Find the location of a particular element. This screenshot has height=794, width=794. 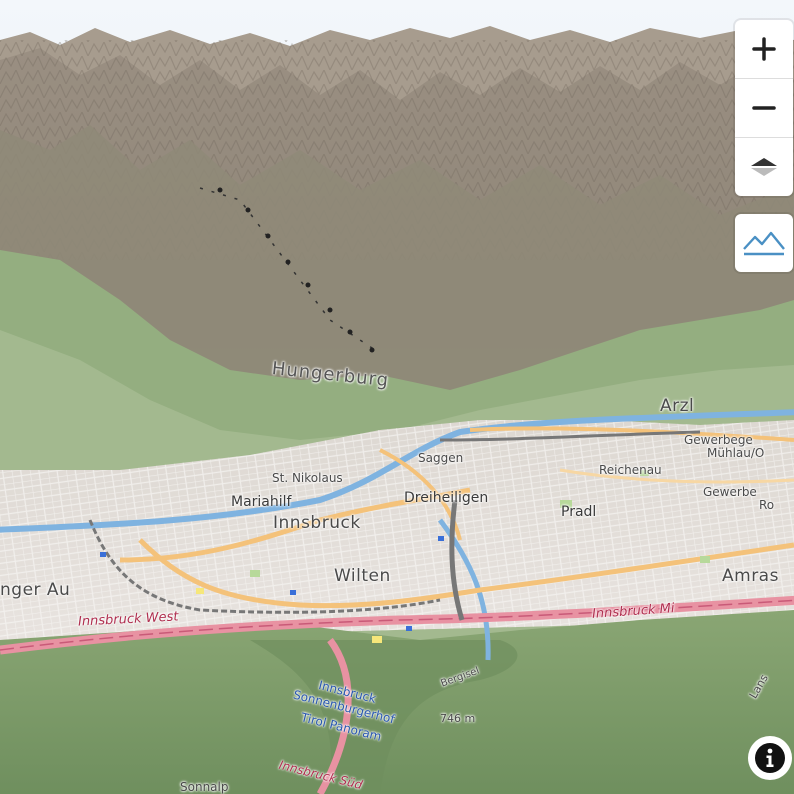

zoom-in-button is located at coordinates (764, 49).